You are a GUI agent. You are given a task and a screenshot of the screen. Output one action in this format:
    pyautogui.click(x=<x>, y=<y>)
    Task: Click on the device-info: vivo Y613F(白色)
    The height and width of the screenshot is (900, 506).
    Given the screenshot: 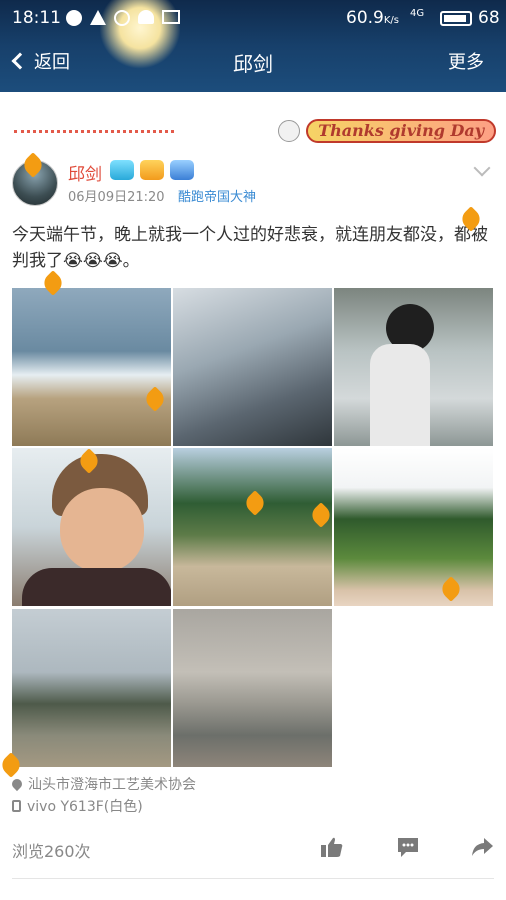 What is the action you would take?
    pyautogui.click(x=77, y=806)
    